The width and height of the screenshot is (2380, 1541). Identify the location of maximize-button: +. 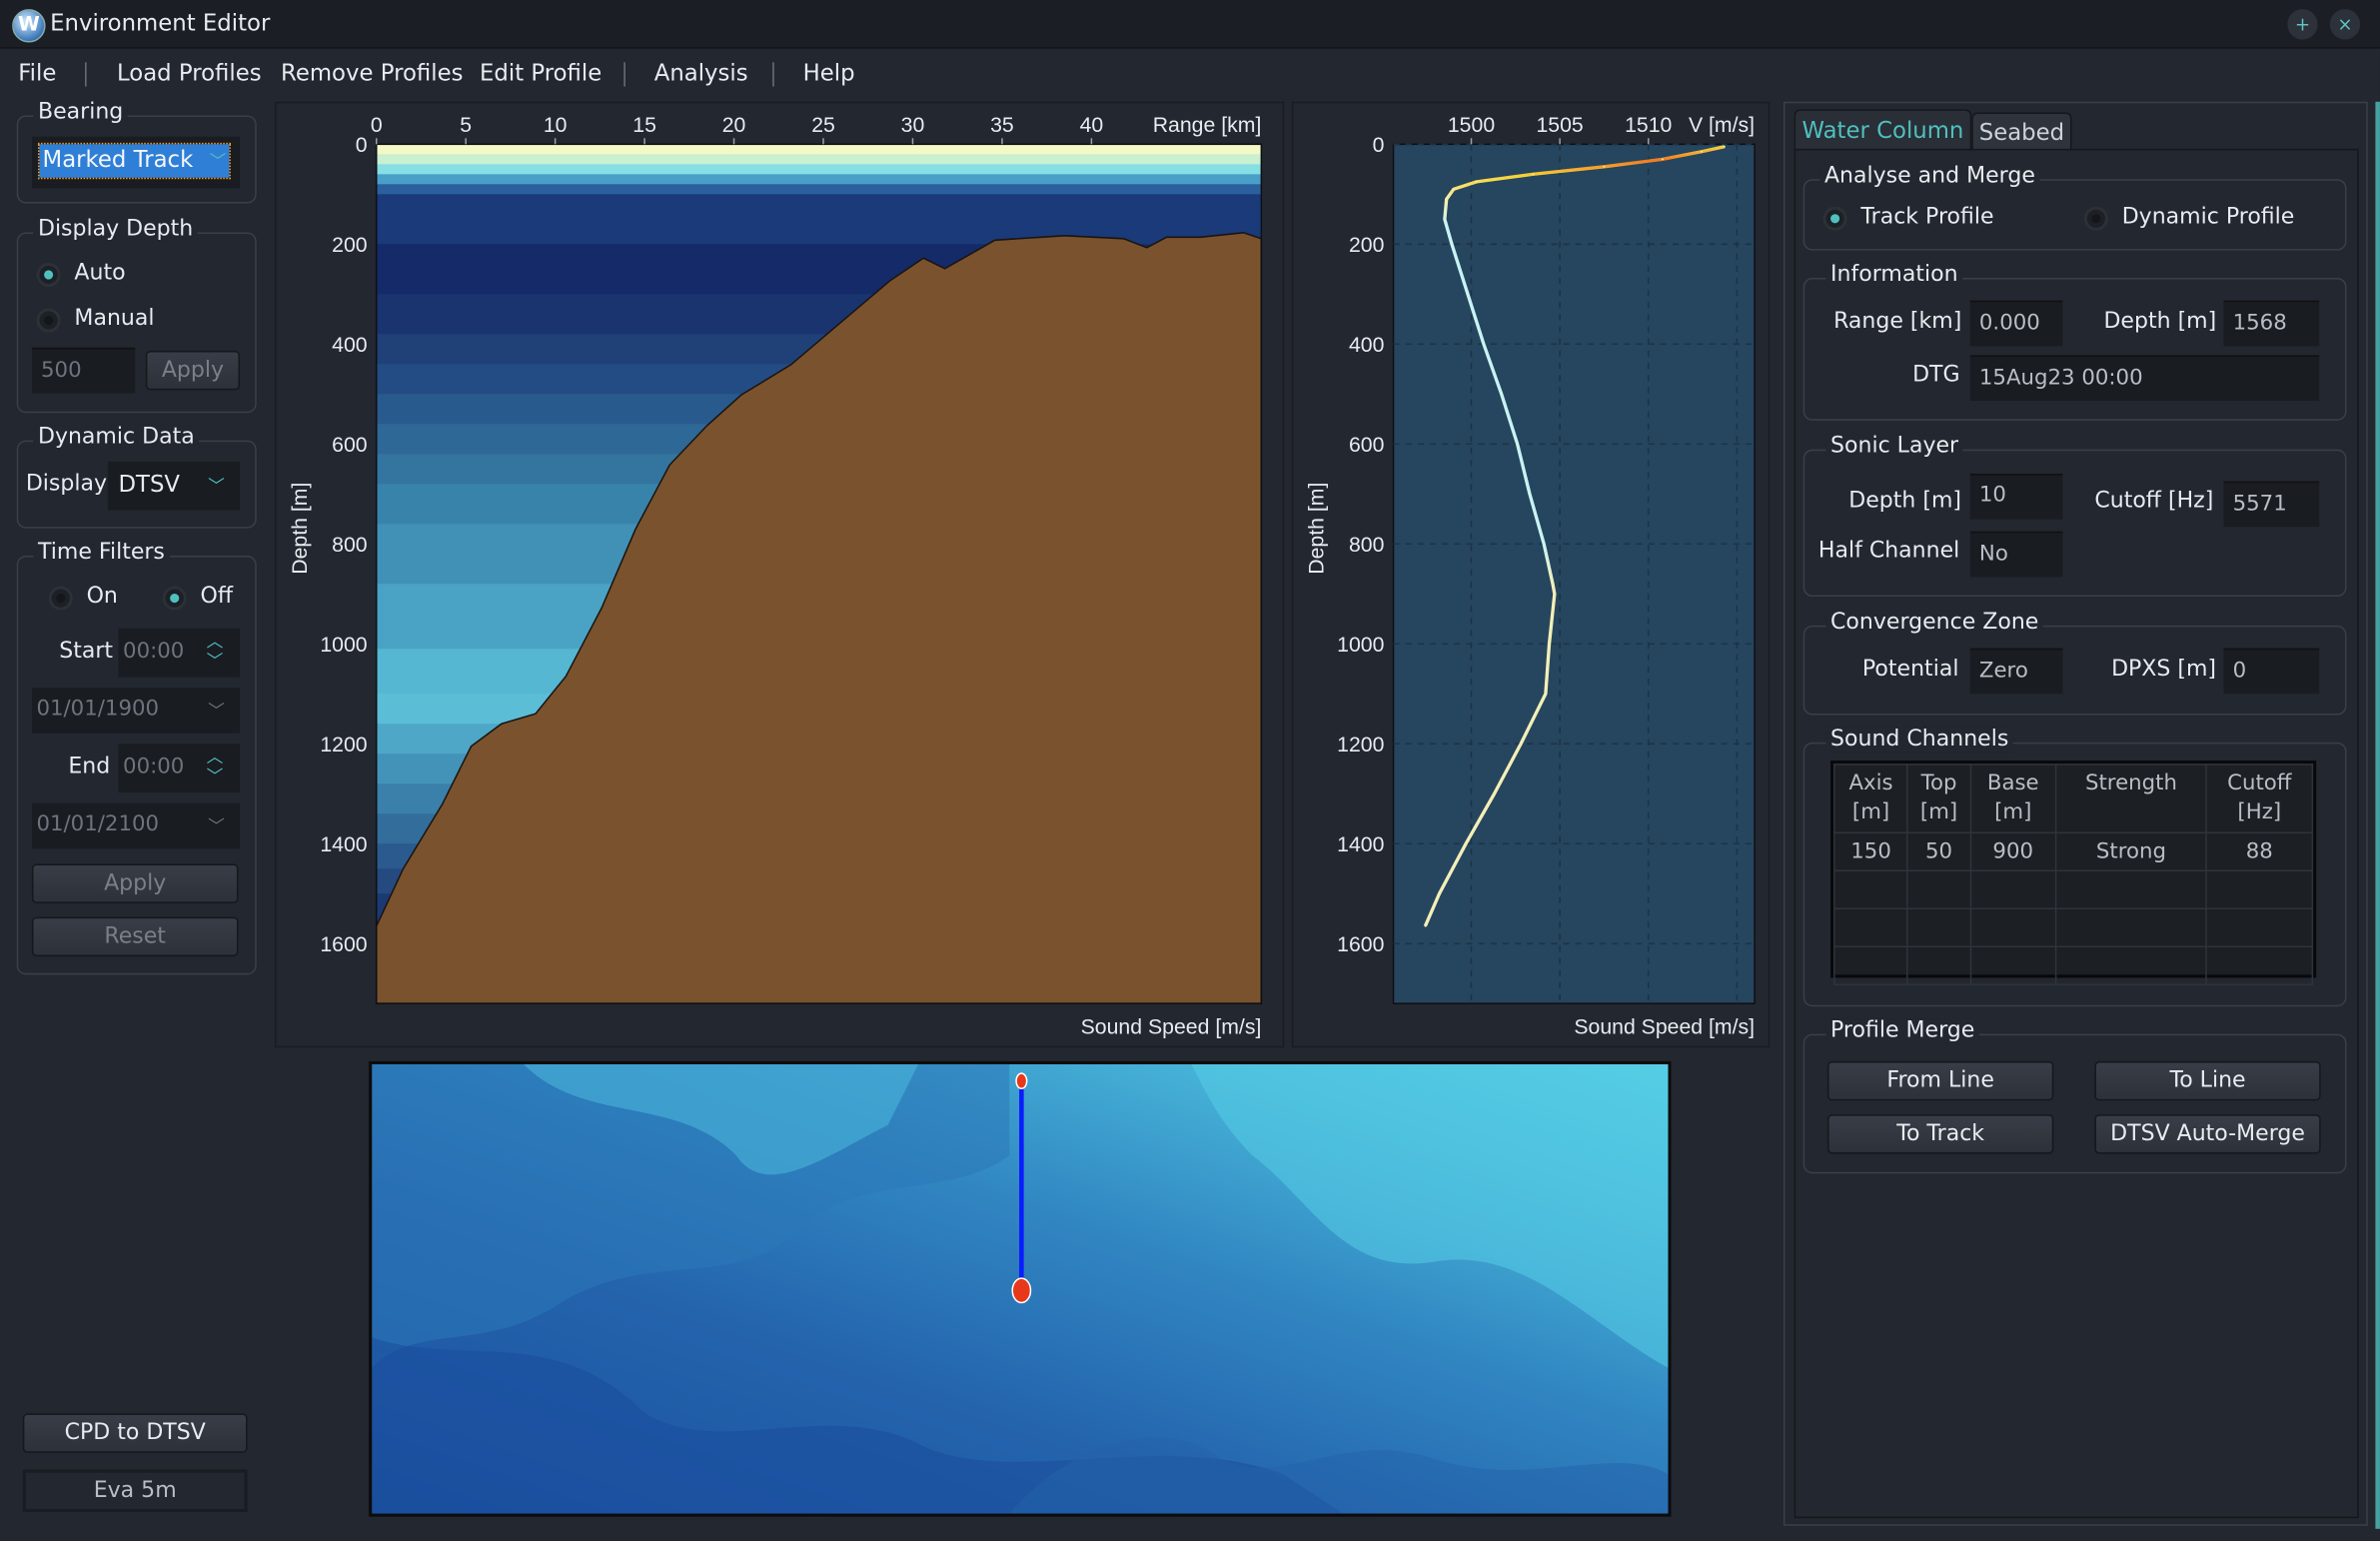
(2302, 25).